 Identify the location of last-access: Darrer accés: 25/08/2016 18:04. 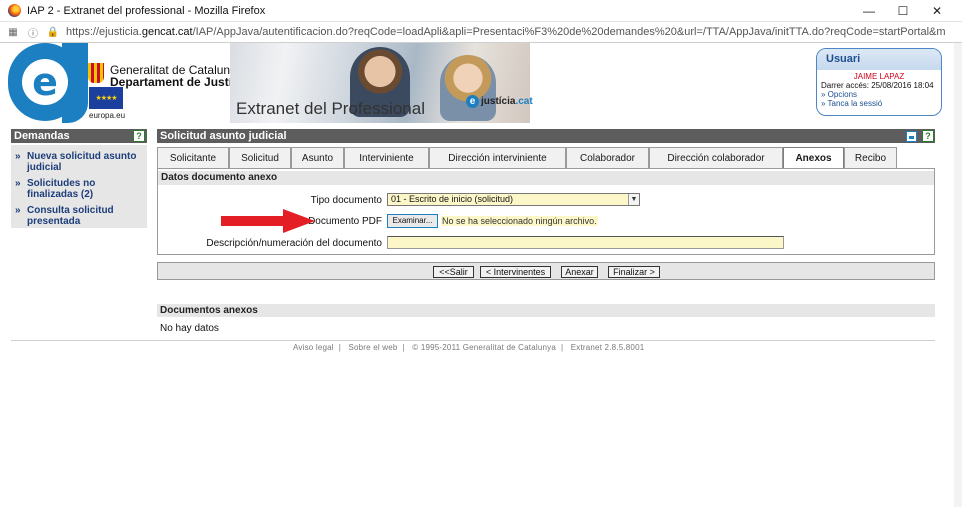
(877, 85).